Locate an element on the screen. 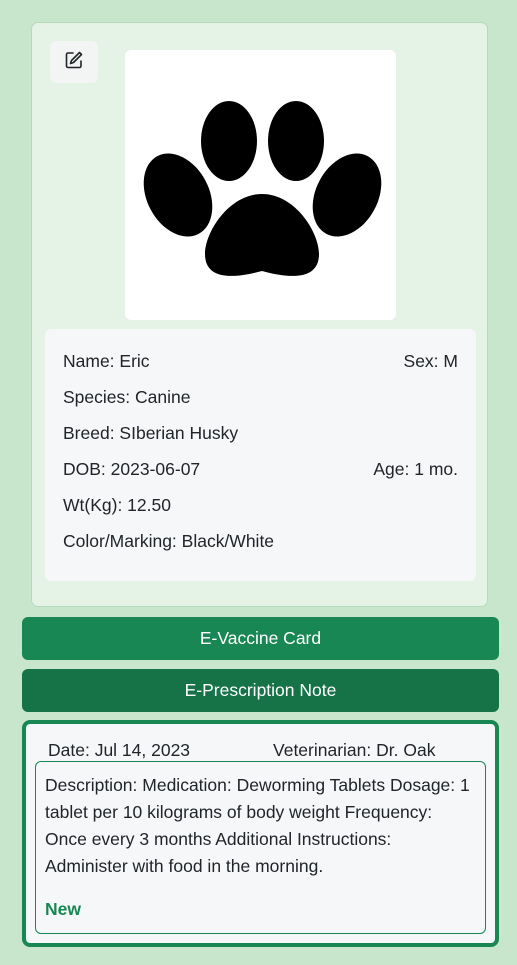 This screenshot has height=965, width=517. pet-species: Species: Canine is located at coordinates (127, 397).